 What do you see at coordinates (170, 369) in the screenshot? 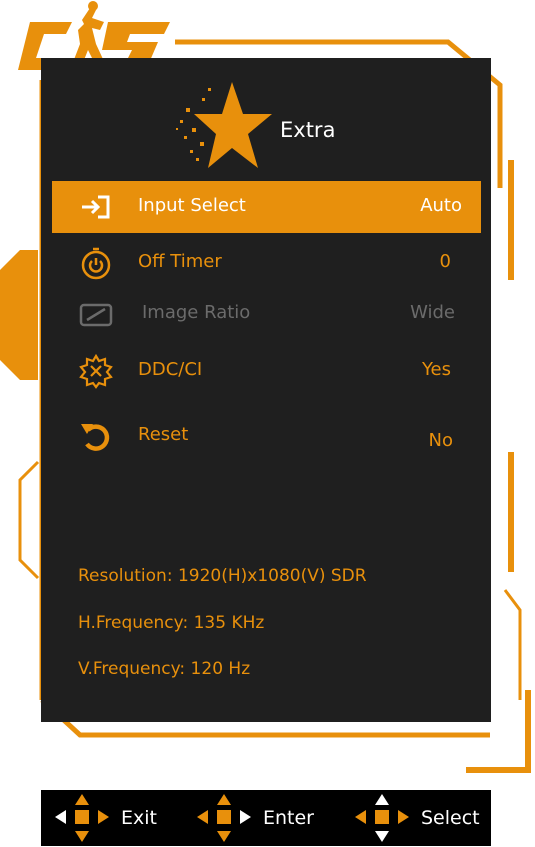
I see `menu-item-label: DDC/CI` at bounding box center [170, 369].